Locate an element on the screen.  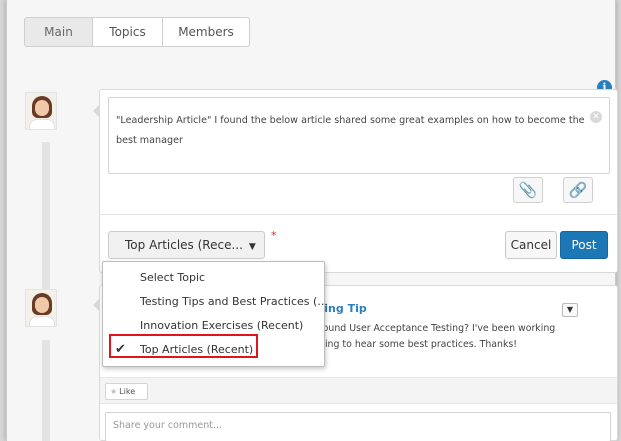
post-menu-button: ▼ is located at coordinates (570, 310).